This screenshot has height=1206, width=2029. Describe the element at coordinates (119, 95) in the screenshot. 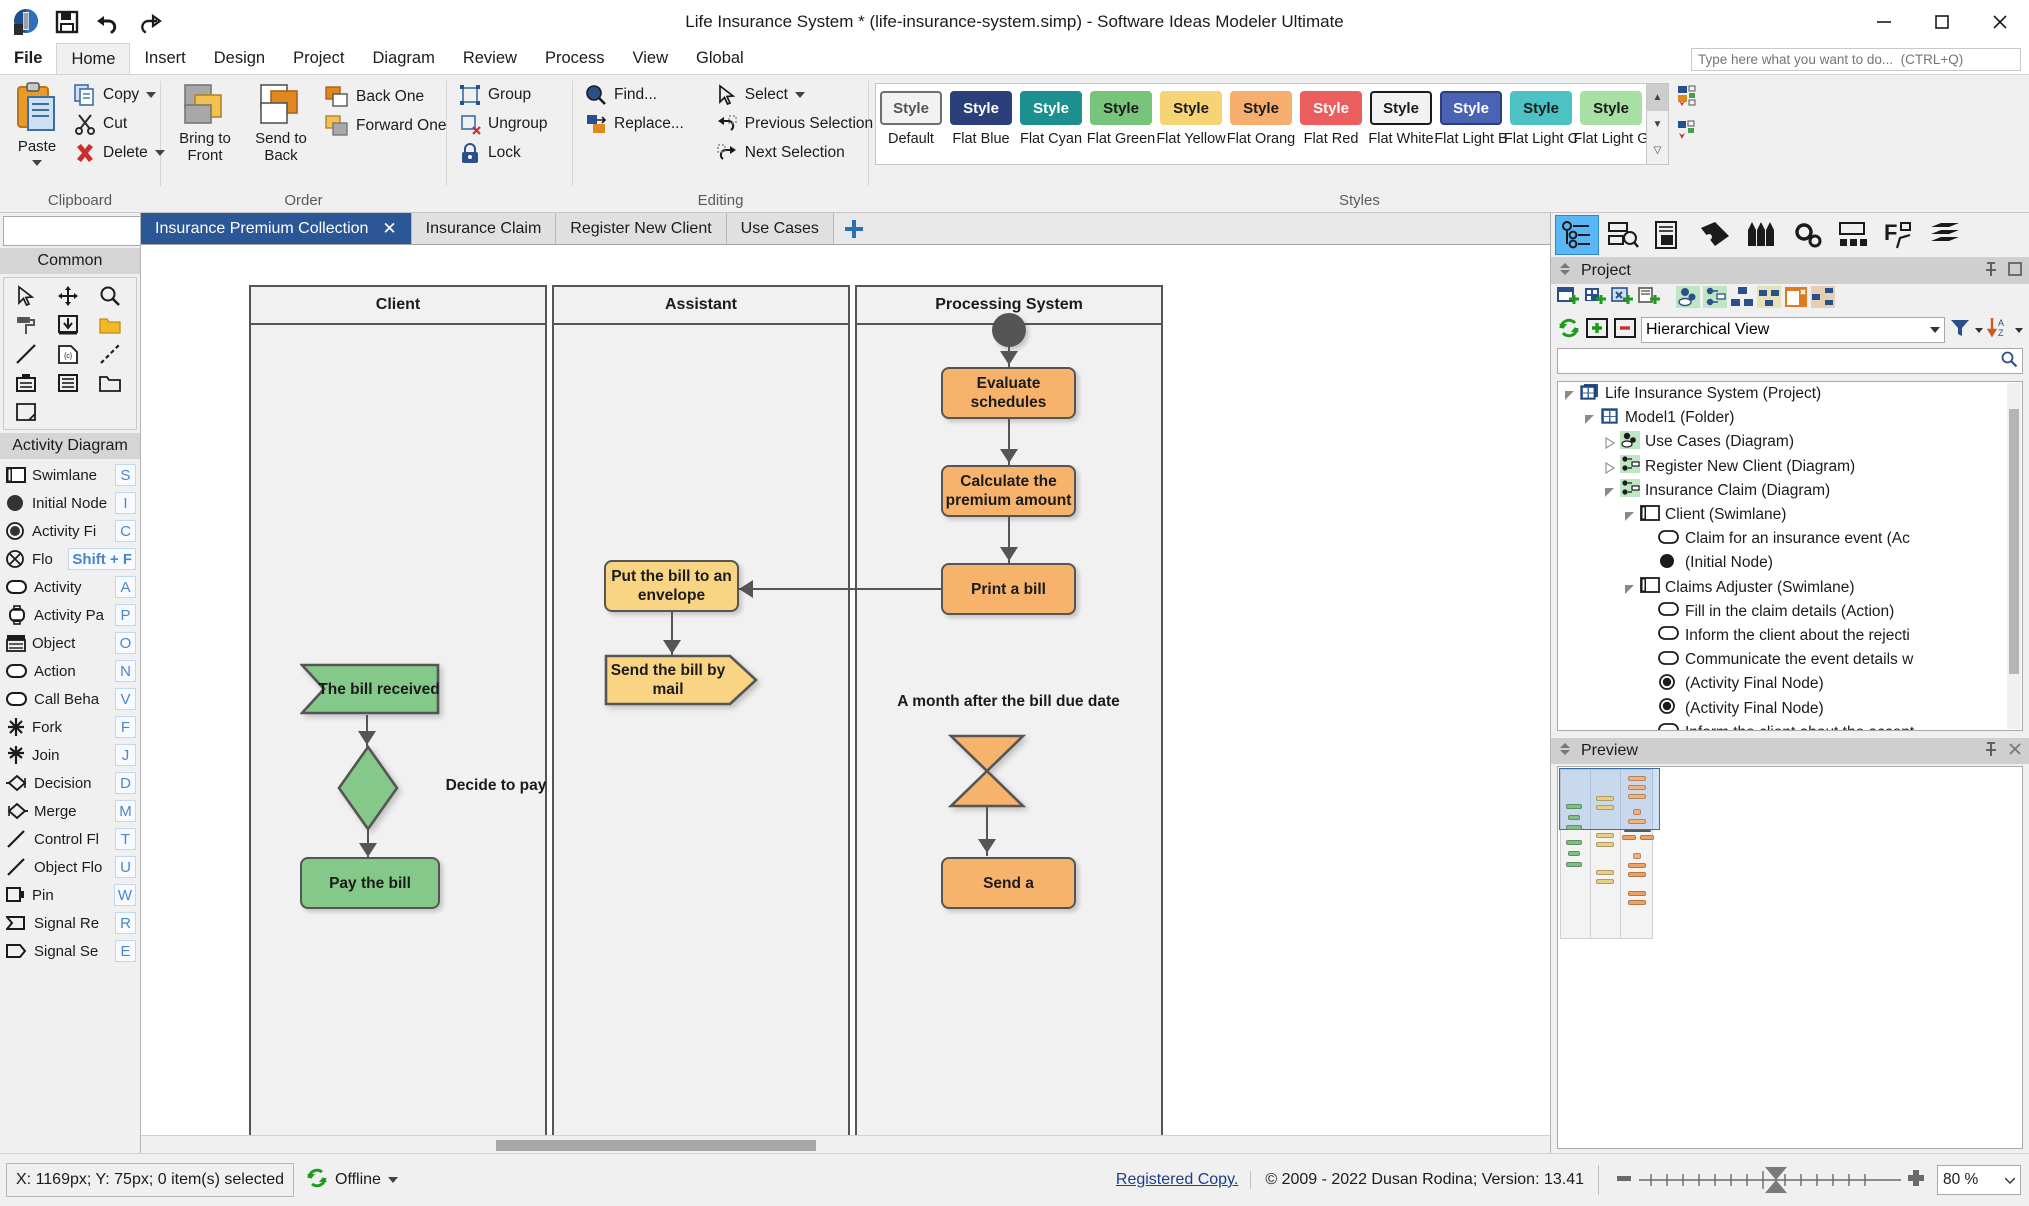

I see `copy-button: Copy` at that location.